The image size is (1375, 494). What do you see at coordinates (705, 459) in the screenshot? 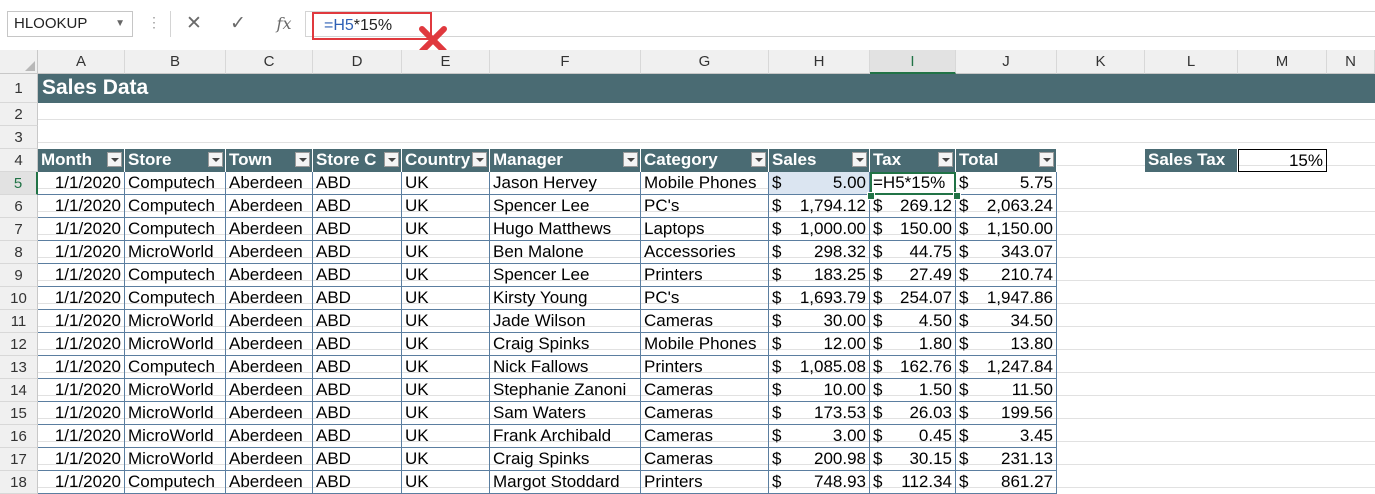
I see `cell-g17: Cameras` at bounding box center [705, 459].